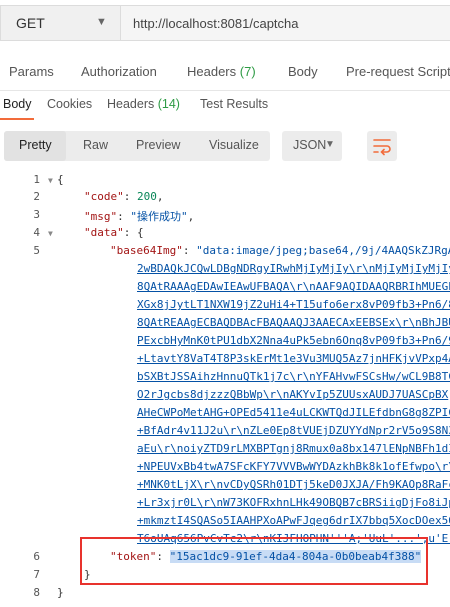  I want to click on response-tab-body: Body, so click(17, 104).